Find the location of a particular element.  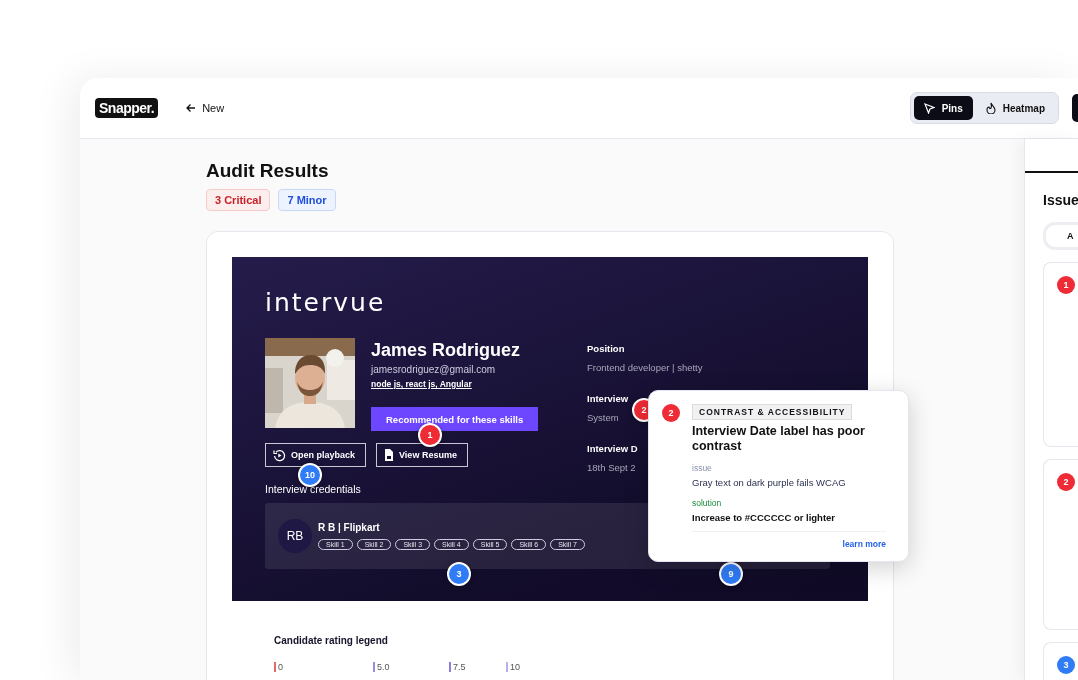

replay-icon is located at coordinates (279, 455).